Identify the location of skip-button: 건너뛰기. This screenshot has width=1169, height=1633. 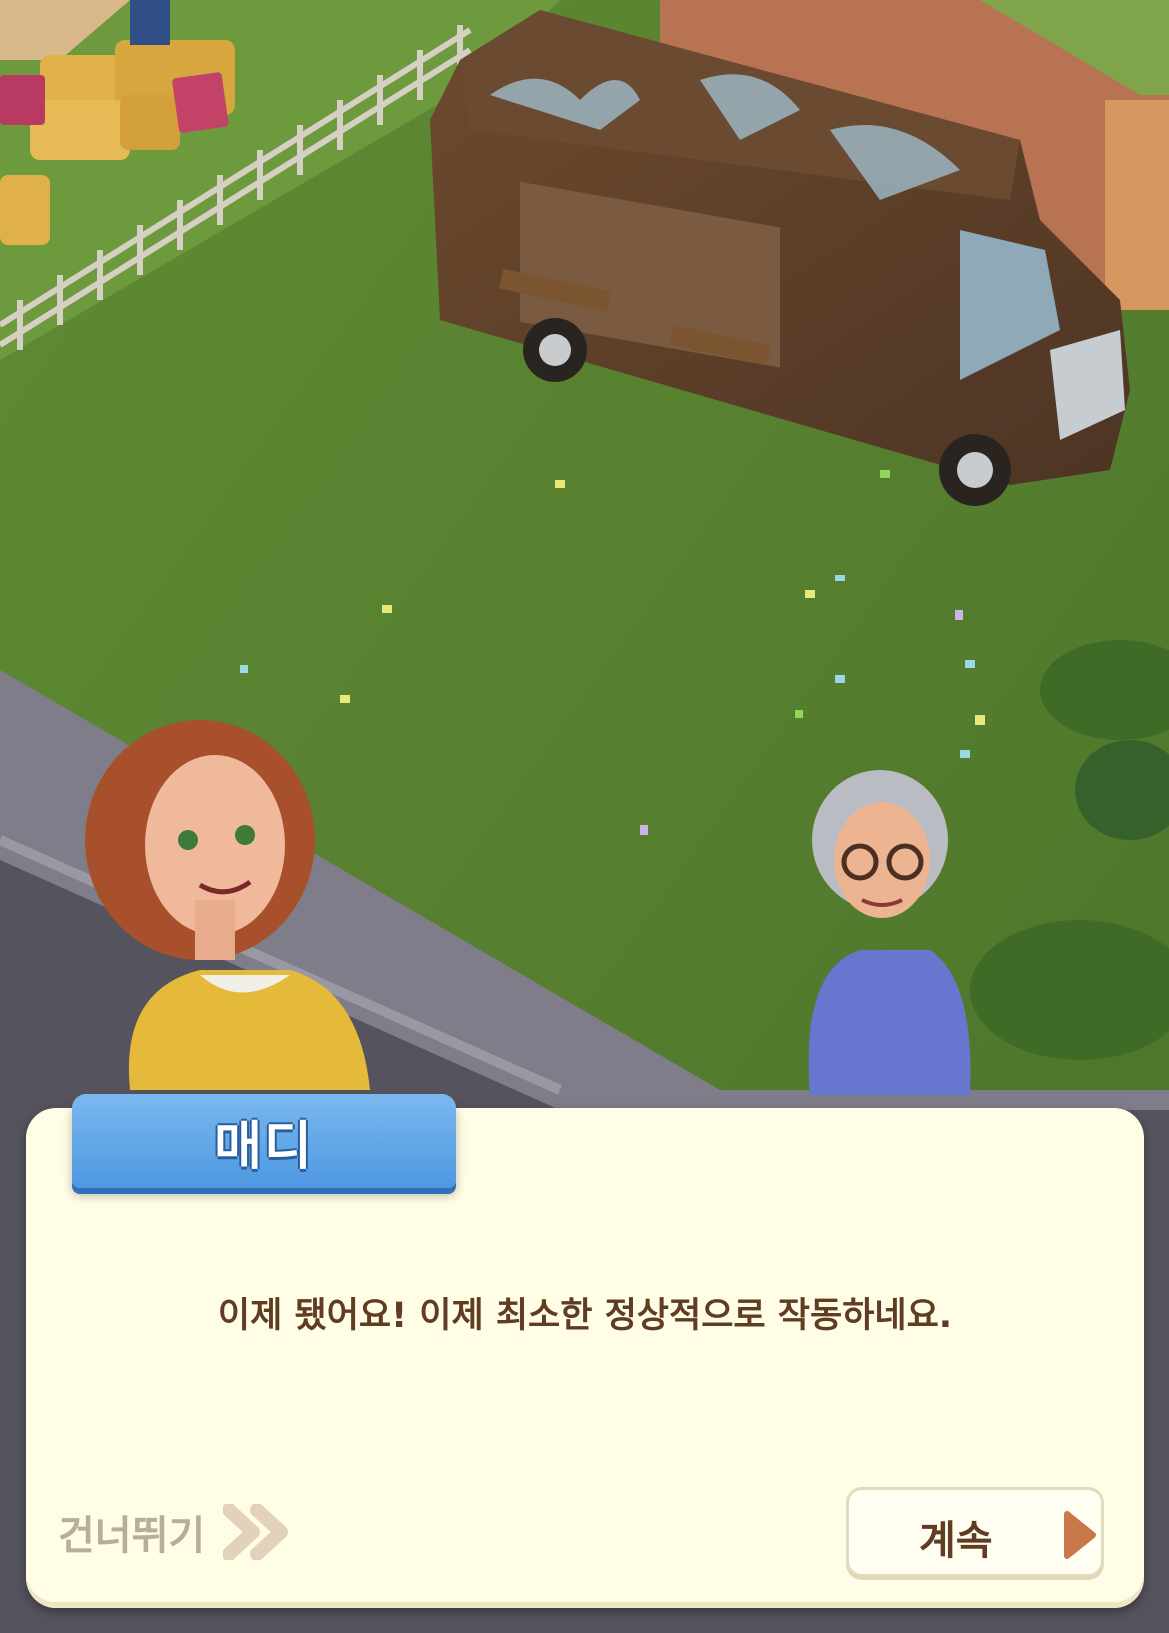
(174, 1532).